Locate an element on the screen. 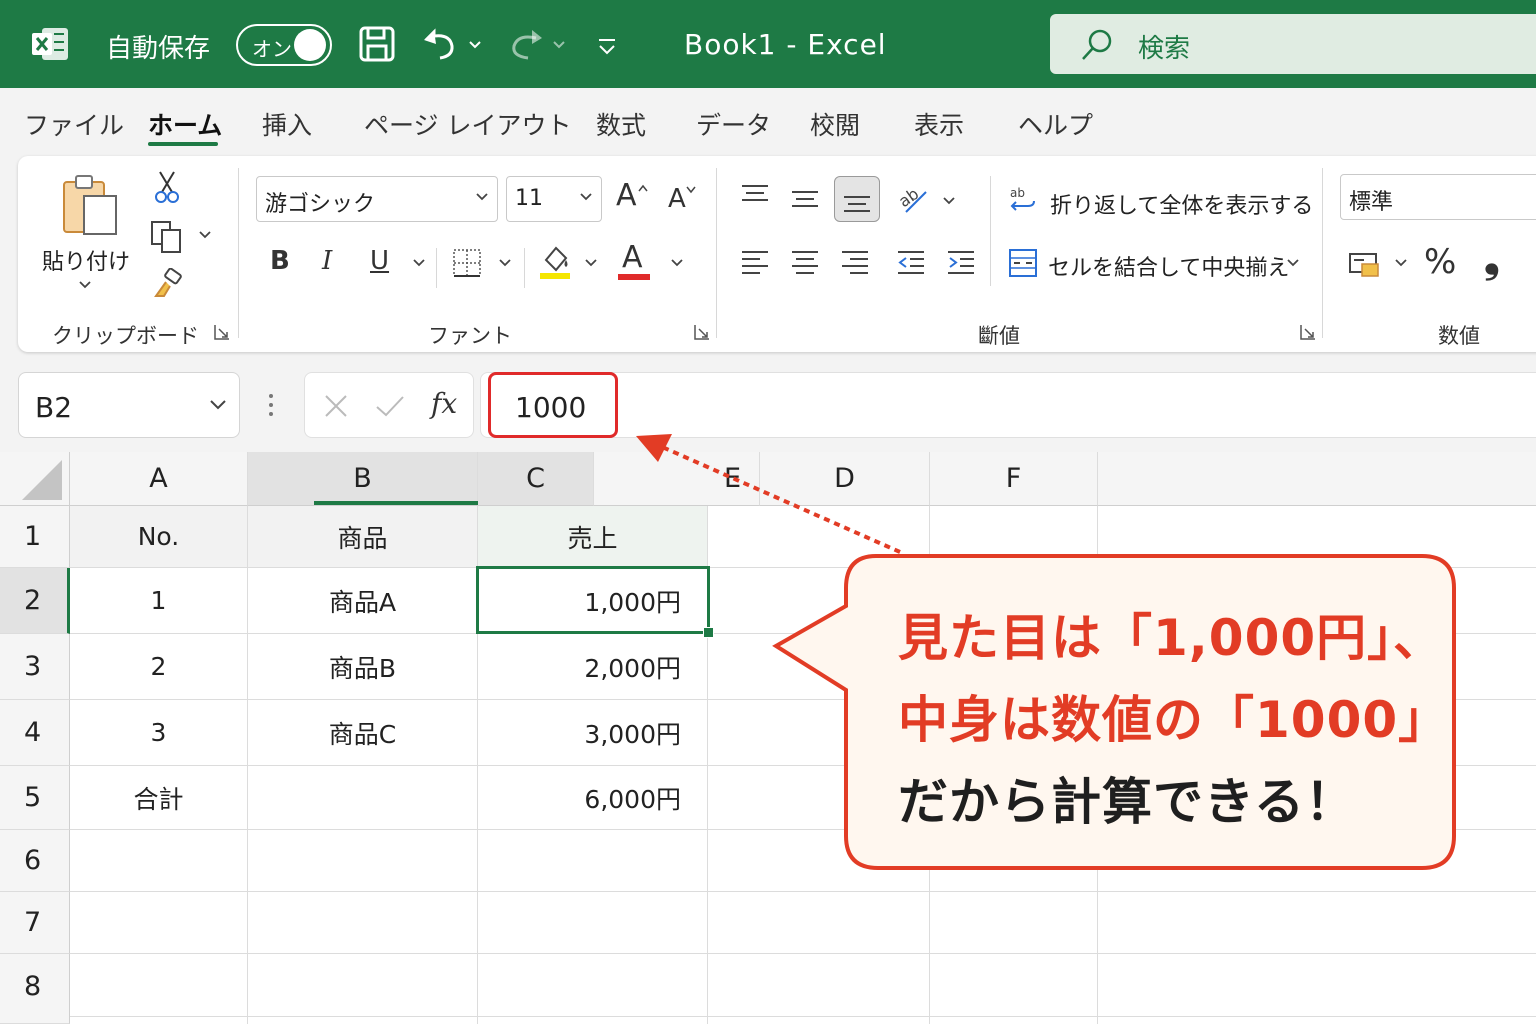  callout-line-3: だから計算できる！ is located at coordinates (1127, 802).